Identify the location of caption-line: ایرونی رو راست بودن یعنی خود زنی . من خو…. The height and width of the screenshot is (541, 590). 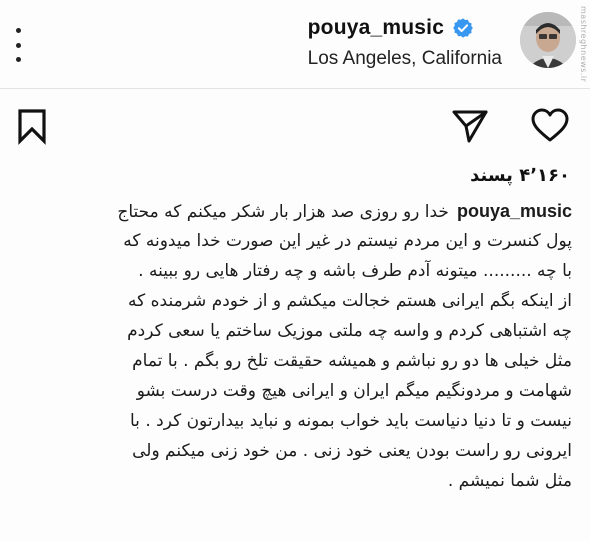
(352, 451).